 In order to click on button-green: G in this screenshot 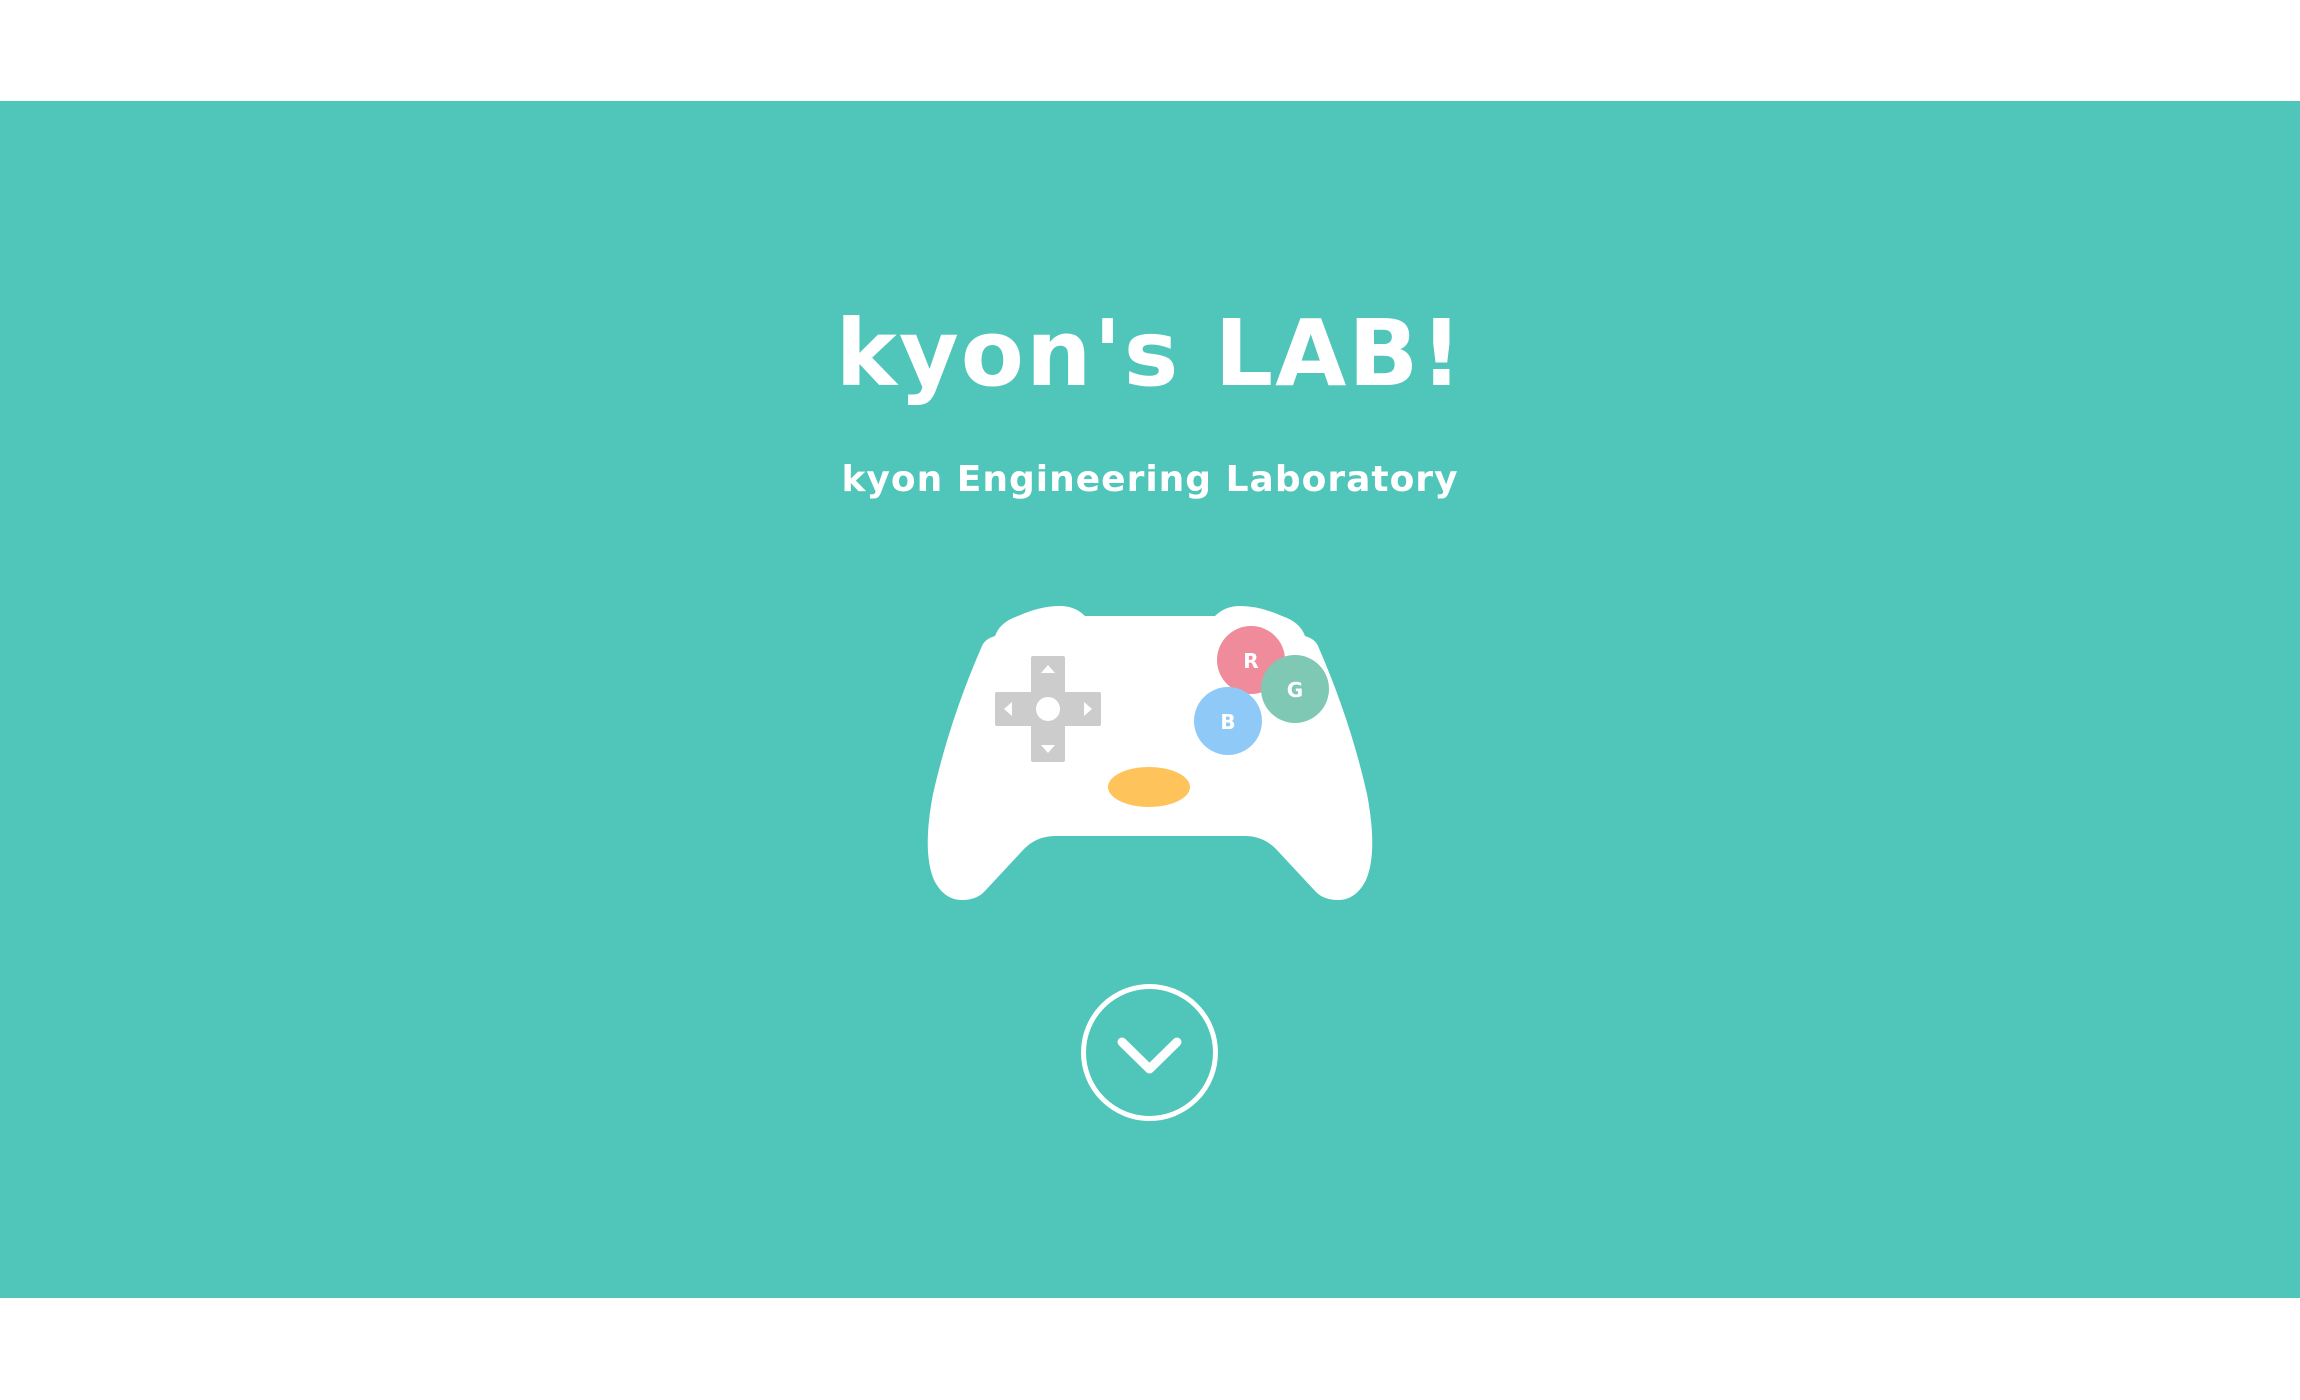, I will do `click(1295, 689)`.